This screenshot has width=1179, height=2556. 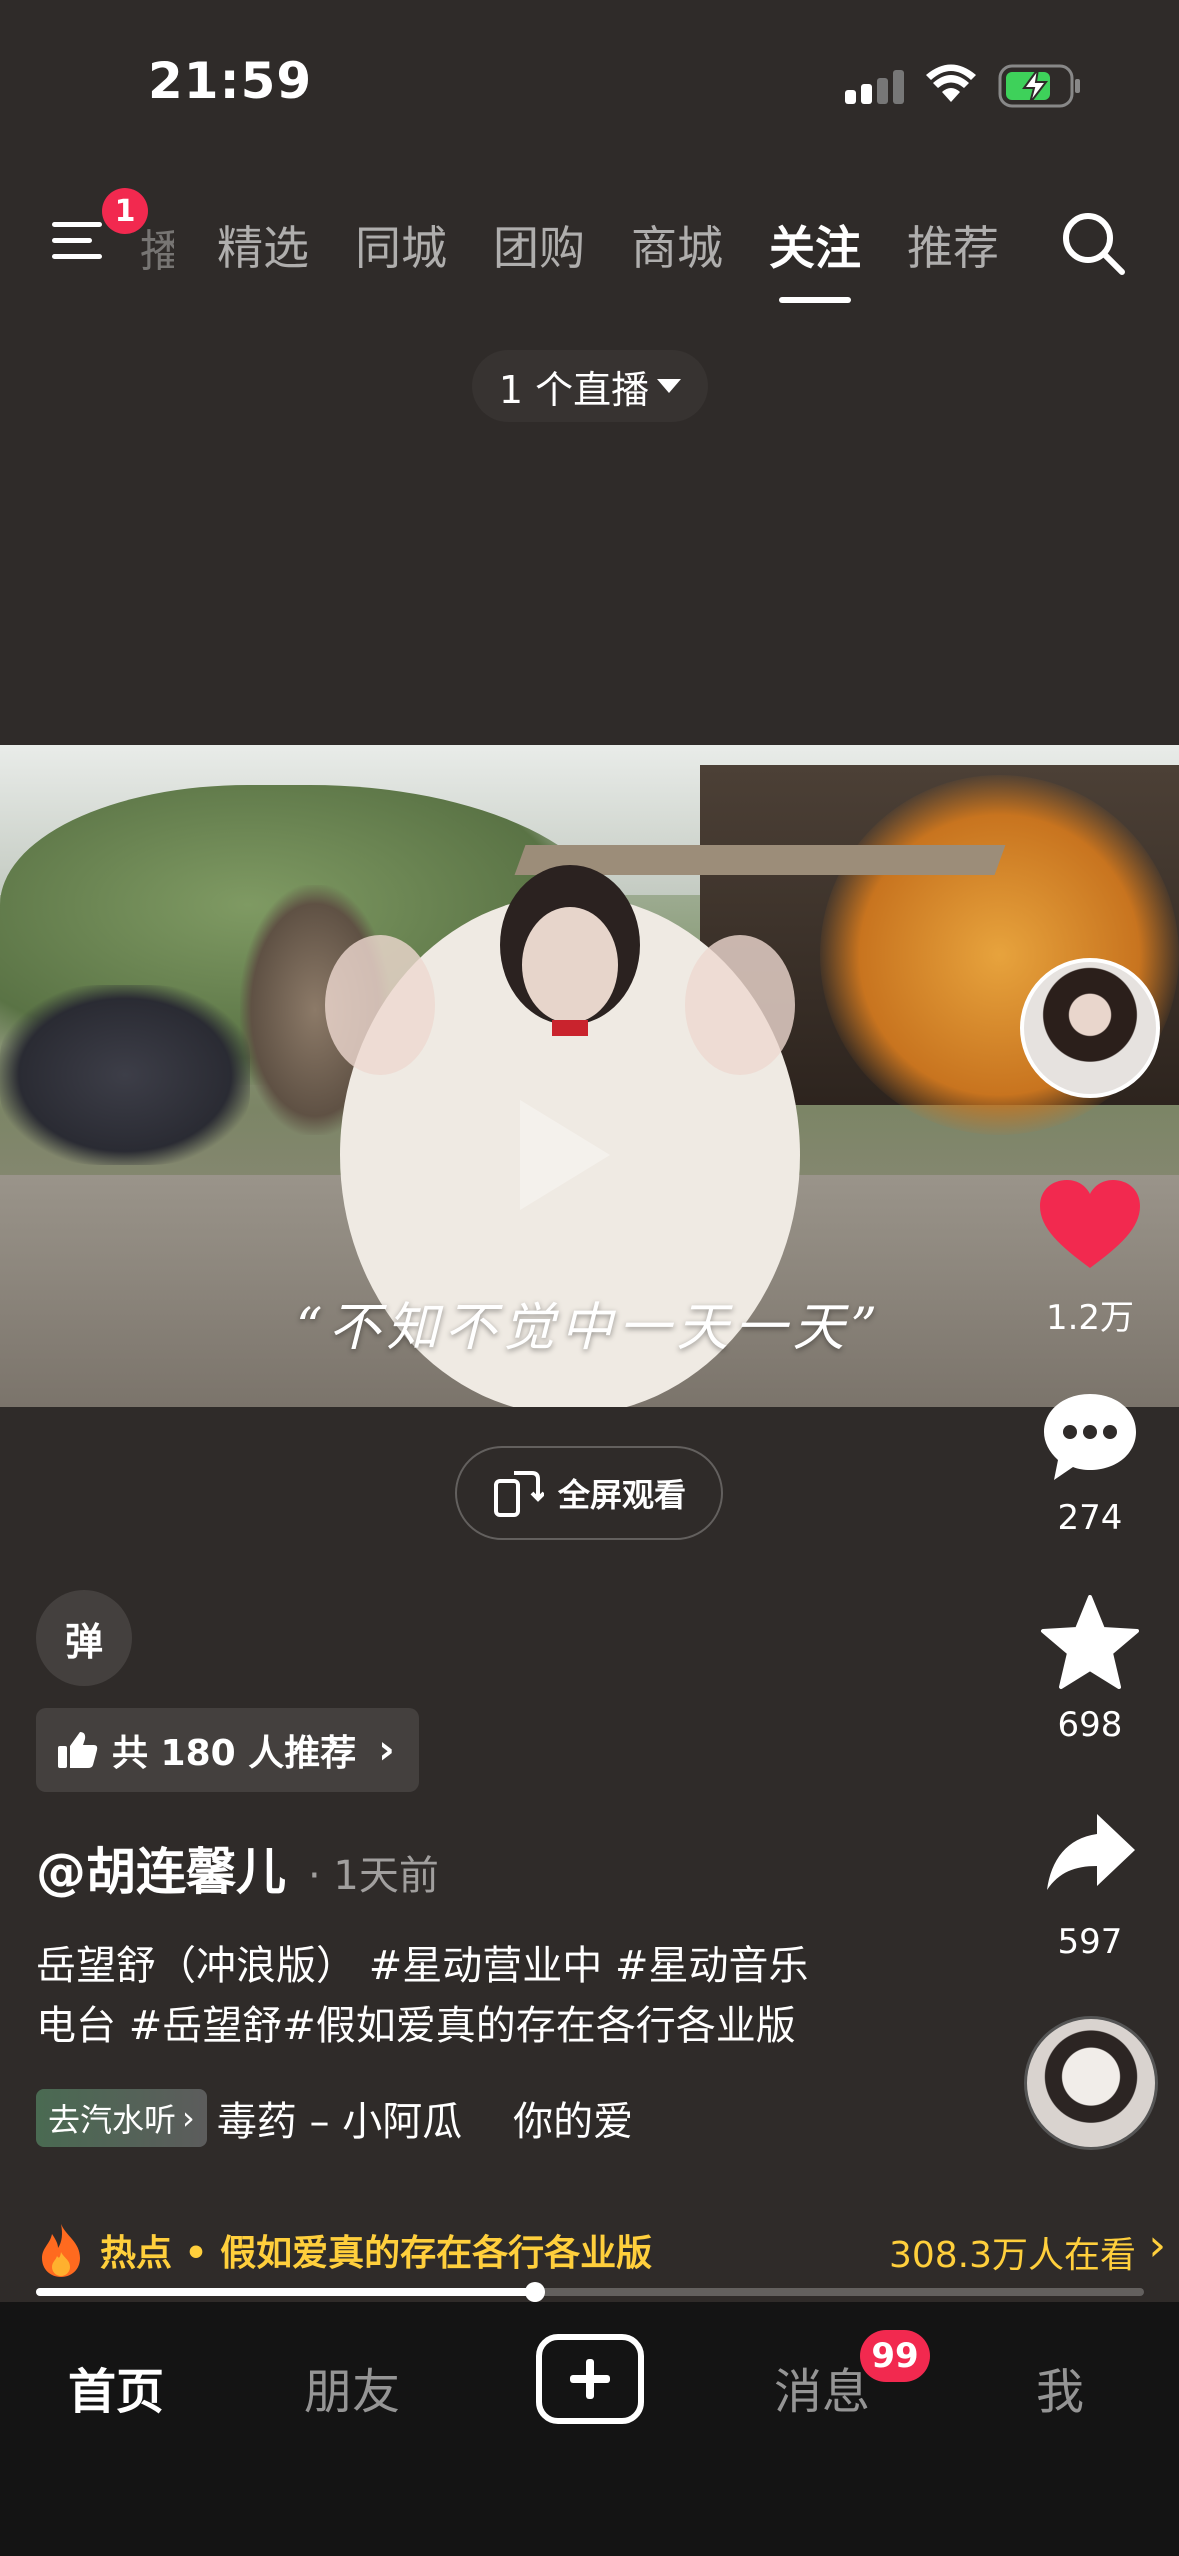 What do you see at coordinates (574, 389) in the screenshot?
I see `live-stream-label: 1 个直播` at bounding box center [574, 389].